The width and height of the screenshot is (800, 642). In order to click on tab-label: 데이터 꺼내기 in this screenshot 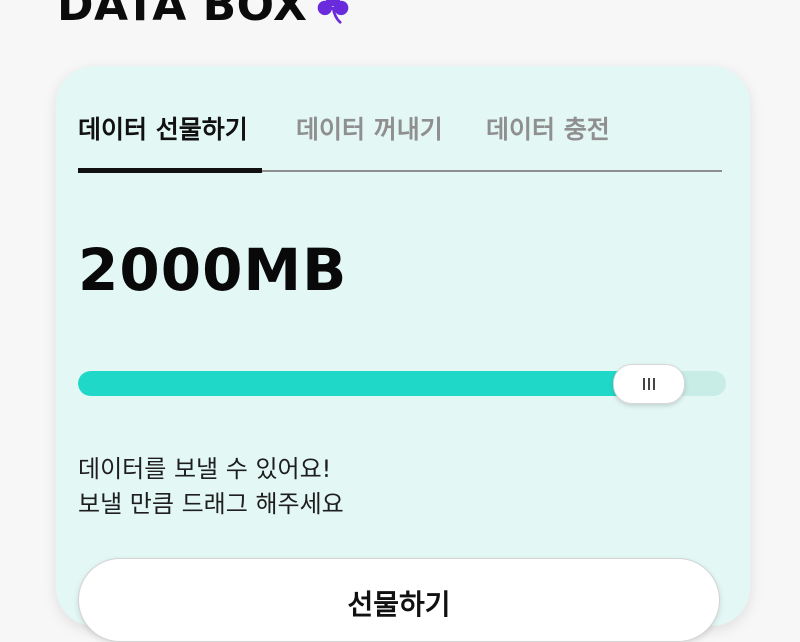, I will do `click(369, 129)`.